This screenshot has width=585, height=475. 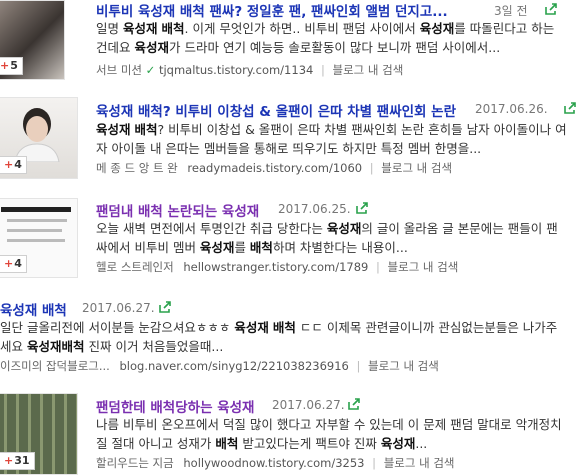 I want to click on source-name: 서브 미션, so click(x=119, y=70).